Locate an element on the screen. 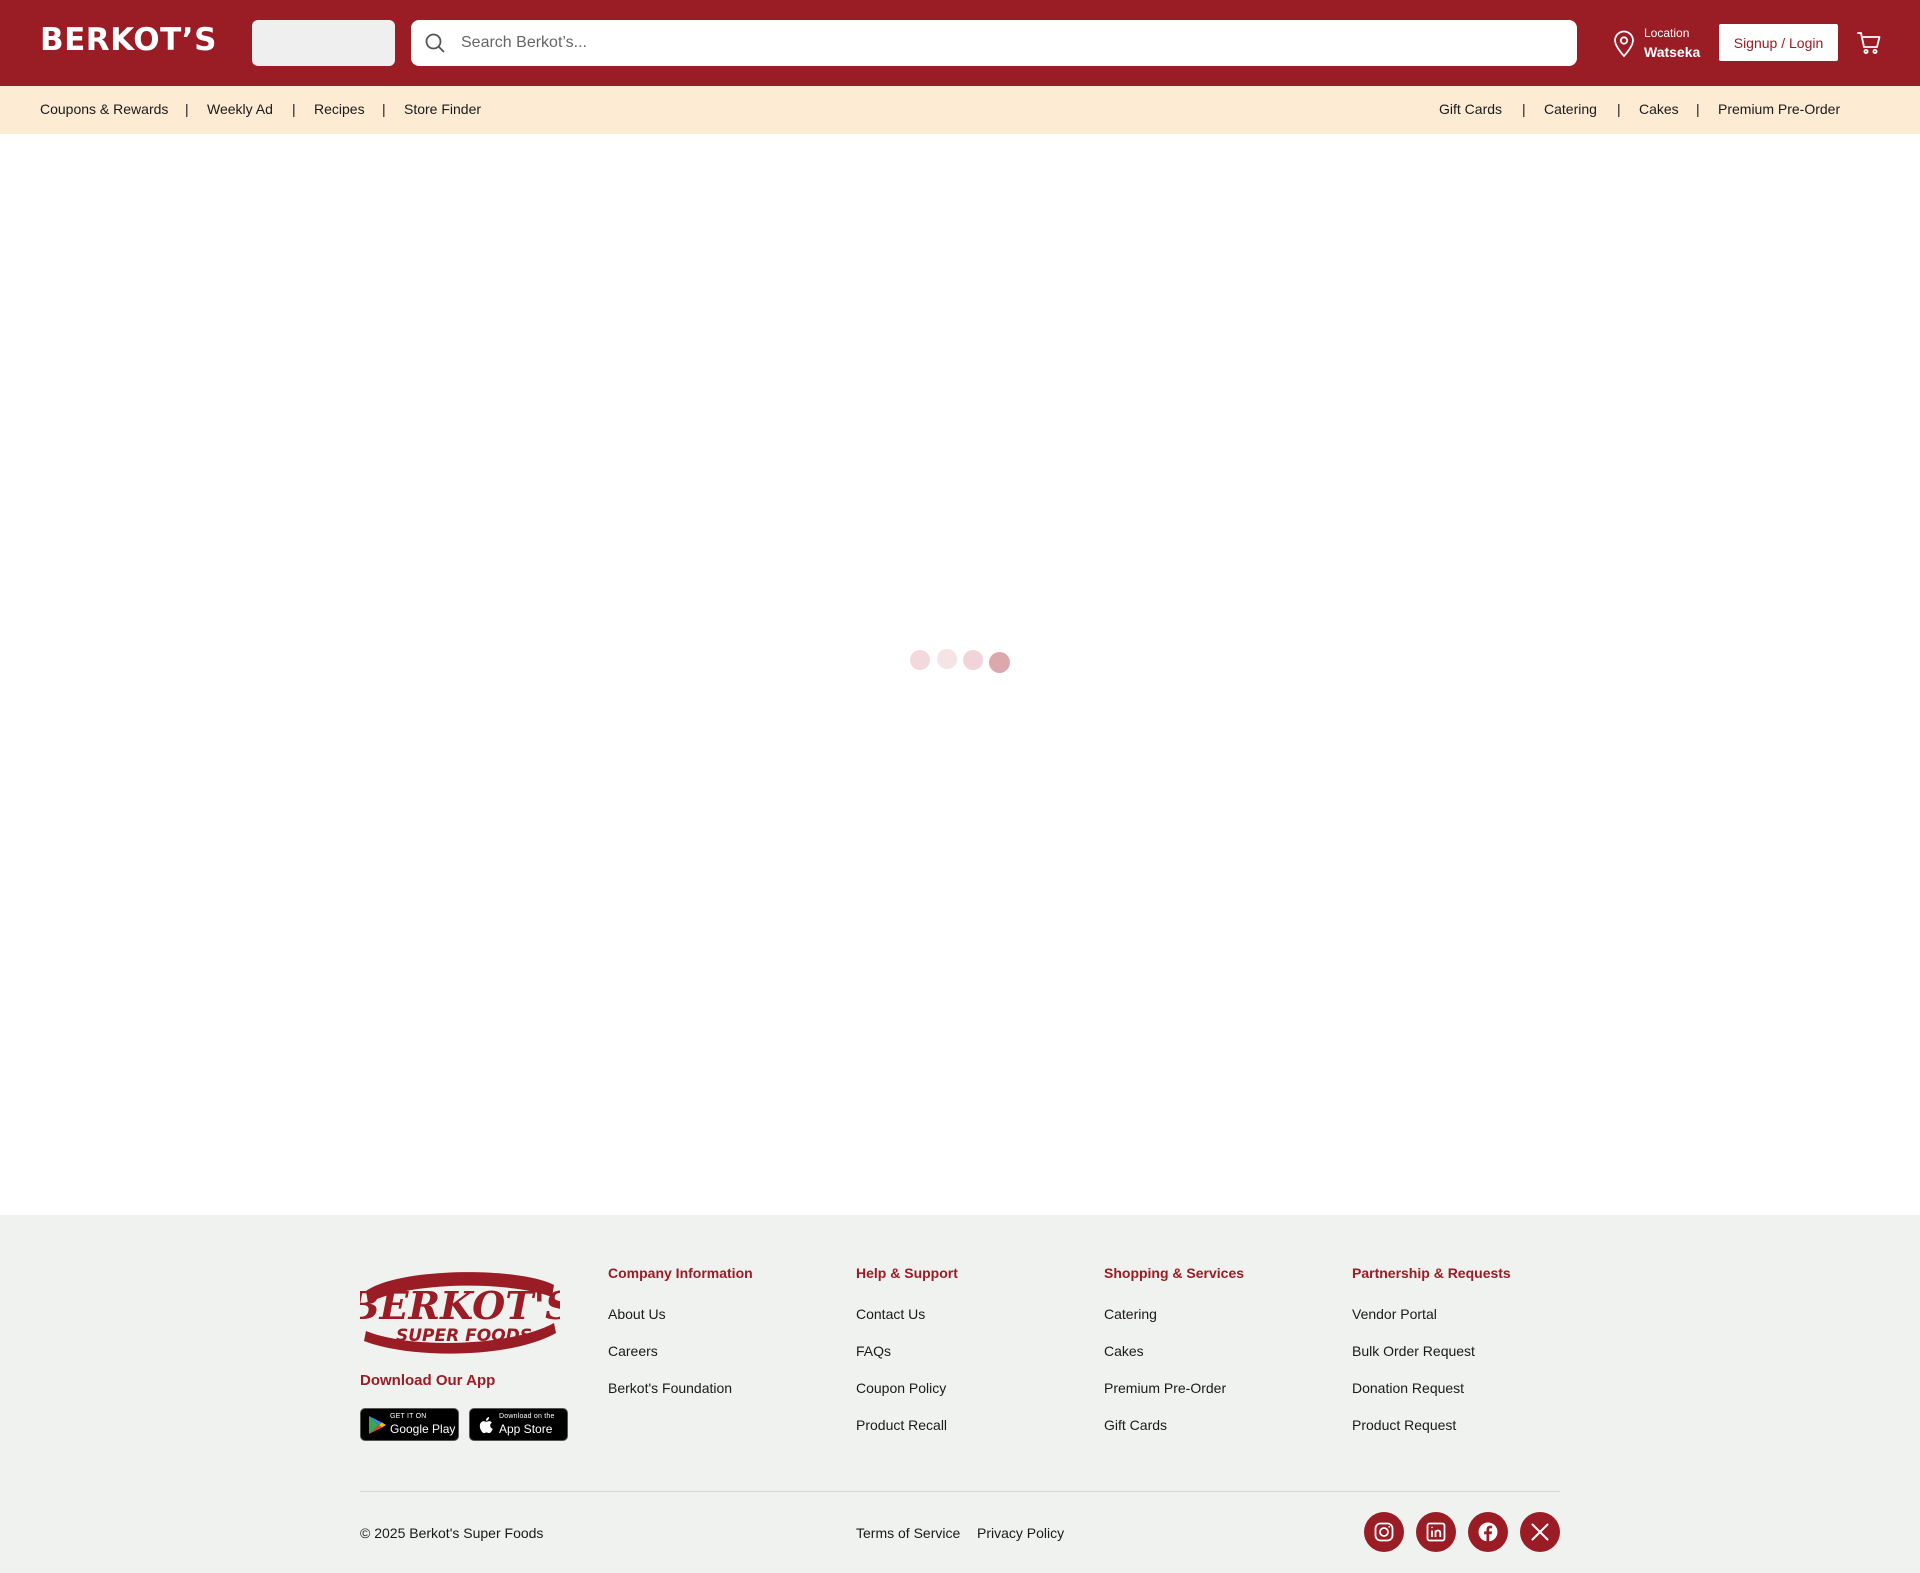 This screenshot has height=1573, width=1920. linkedin-link is located at coordinates (1436, 1532).